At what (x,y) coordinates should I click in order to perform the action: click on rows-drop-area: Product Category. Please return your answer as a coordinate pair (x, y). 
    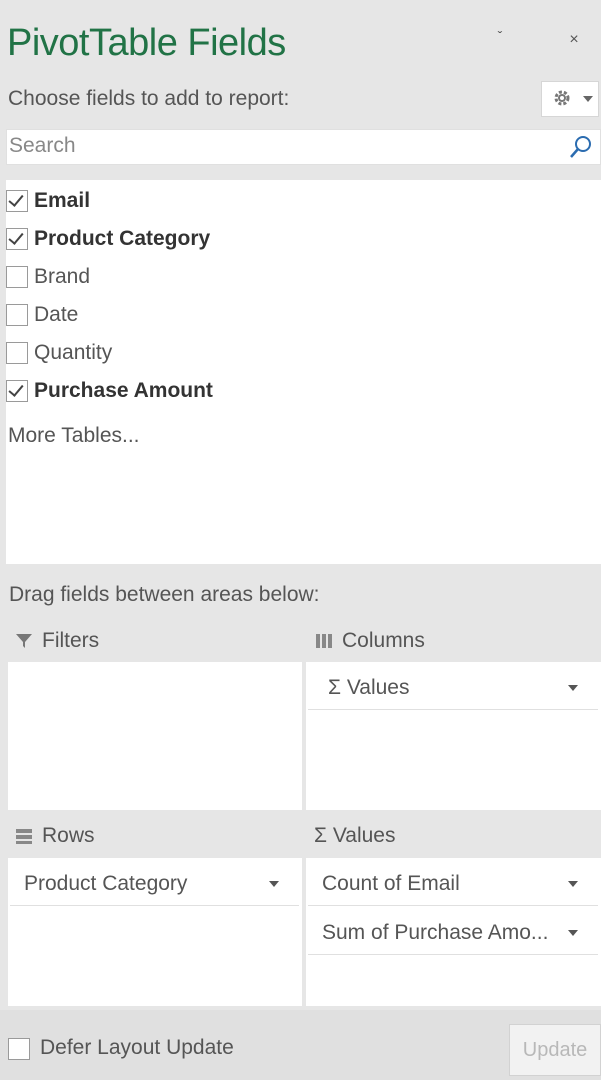
    Looking at the image, I should click on (155, 932).